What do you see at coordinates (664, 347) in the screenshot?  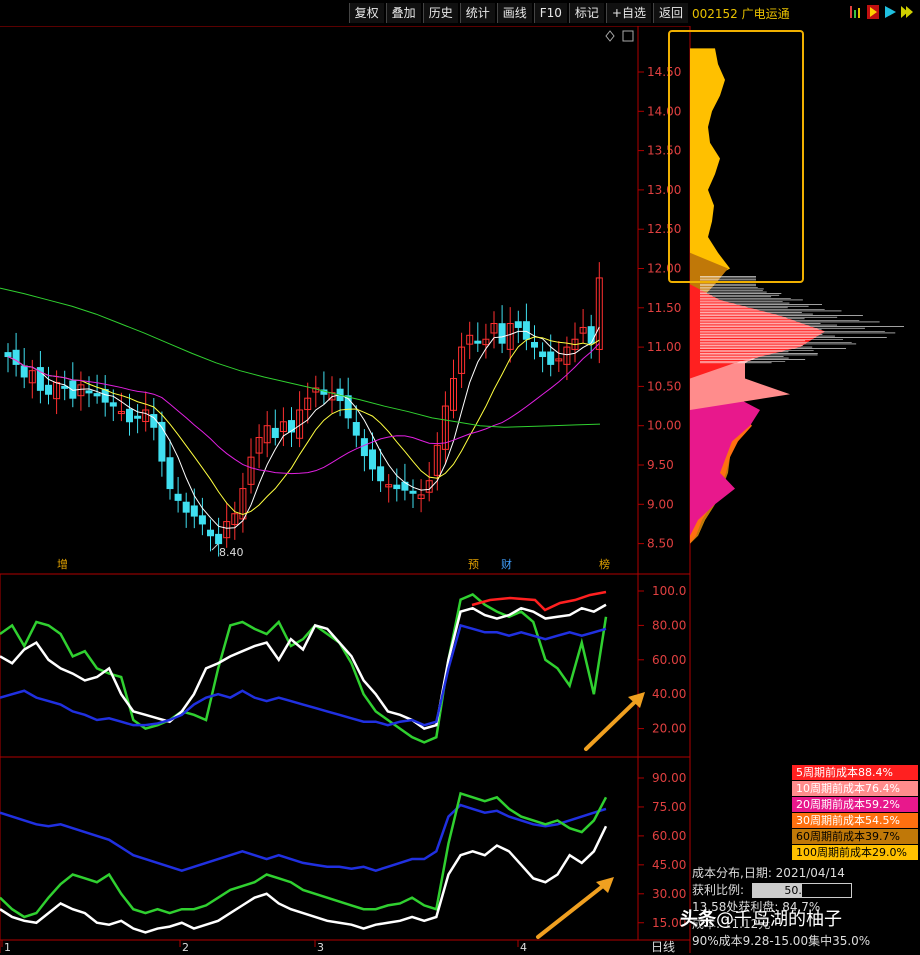 I see `price-tick-label: 11.00` at bounding box center [664, 347].